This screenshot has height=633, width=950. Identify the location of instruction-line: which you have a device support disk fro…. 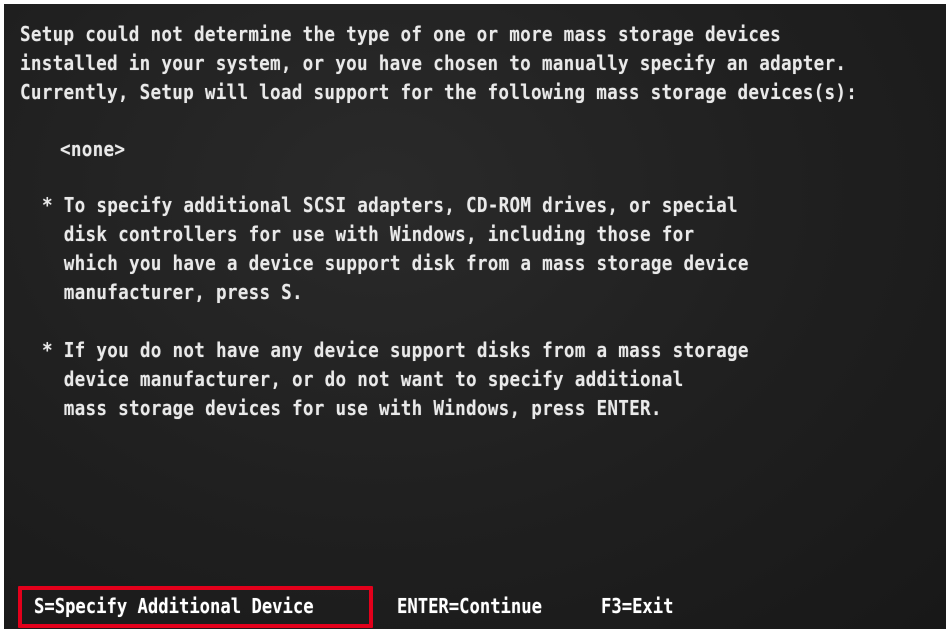
(395, 263).